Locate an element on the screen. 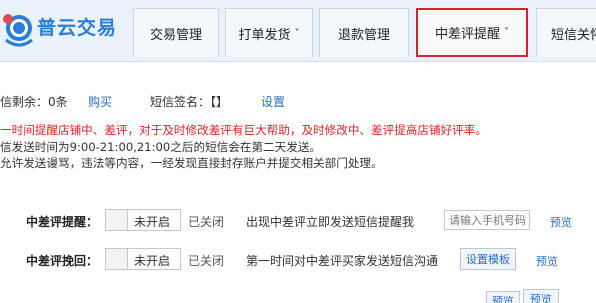  sms-remaining: 信剩余：0条 is located at coordinates (34, 102).